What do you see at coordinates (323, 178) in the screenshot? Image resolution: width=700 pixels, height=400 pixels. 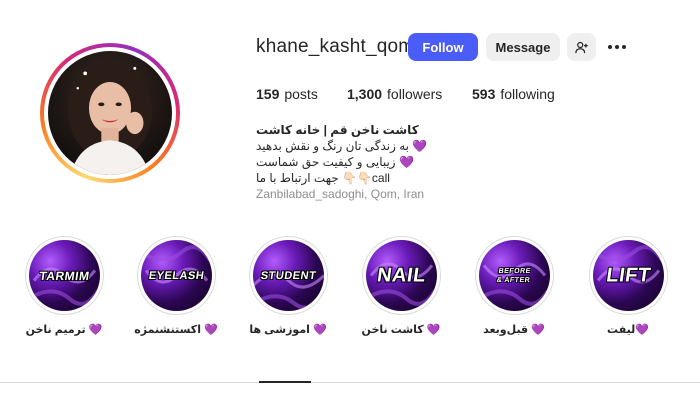 I see `bio-line-3: جهت ارتباط با ما 👇🏻👇🏻call` at bounding box center [323, 178].